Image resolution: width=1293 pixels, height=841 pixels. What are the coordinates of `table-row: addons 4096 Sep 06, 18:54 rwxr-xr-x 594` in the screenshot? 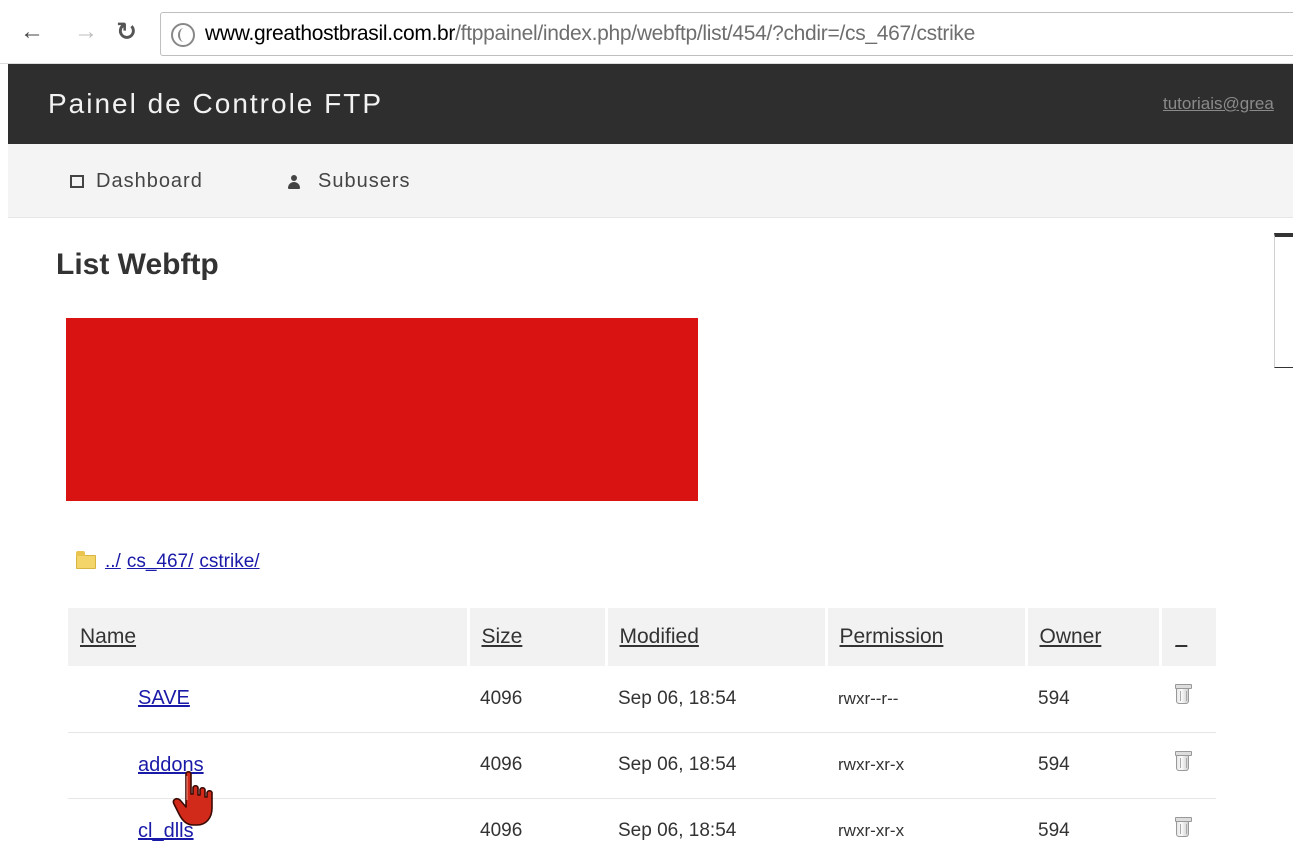 It's located at (642, 765).